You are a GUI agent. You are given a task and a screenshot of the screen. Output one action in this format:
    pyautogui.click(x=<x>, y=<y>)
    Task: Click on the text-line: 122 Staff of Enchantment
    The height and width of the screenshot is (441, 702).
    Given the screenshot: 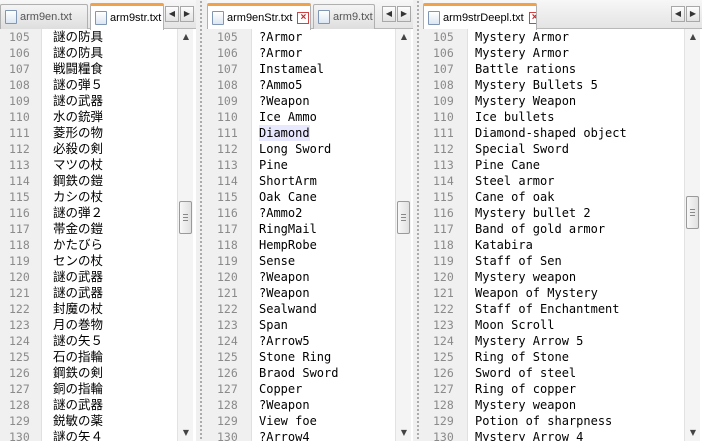 What is the action you would take?
    pyautogui.click(x=562, y=309)
    